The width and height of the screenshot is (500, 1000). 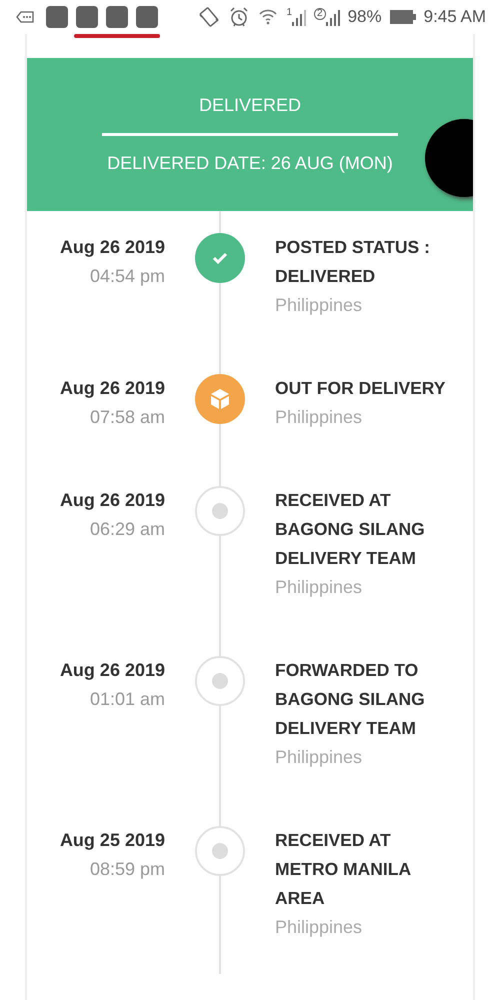 What do you see at coordinates (365, 17) in the screenshot?
I see `battery-percent: 98%` at bounding box center [365, 17].